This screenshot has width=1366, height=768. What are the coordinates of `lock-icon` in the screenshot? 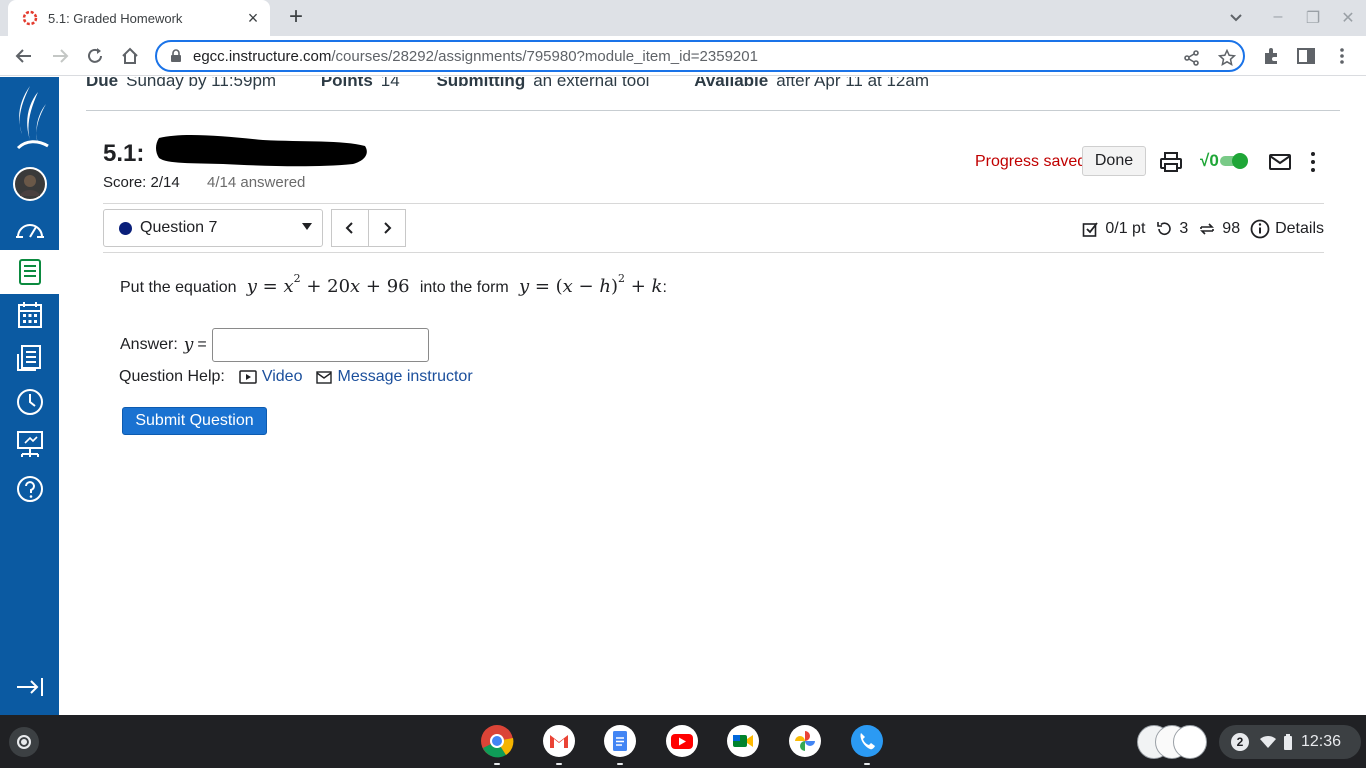 It's located at (176, 55).